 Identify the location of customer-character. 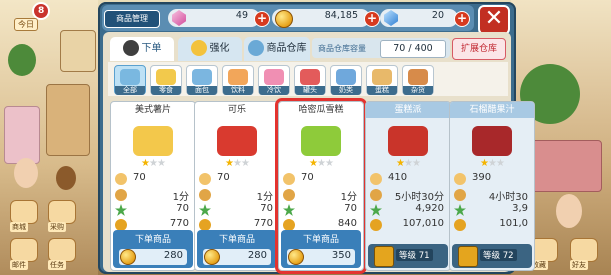
(569, 211).